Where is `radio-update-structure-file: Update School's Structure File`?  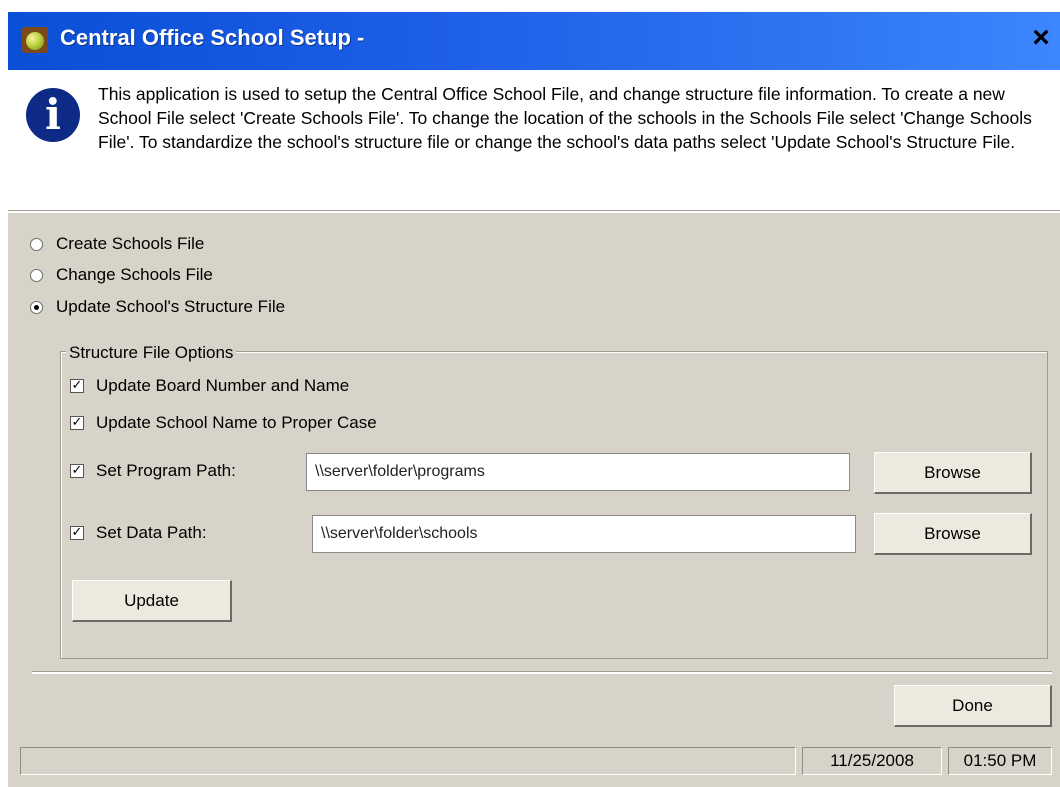 radio-update-structure-file: Update School's Structure File is located at coordinates (157, 307).